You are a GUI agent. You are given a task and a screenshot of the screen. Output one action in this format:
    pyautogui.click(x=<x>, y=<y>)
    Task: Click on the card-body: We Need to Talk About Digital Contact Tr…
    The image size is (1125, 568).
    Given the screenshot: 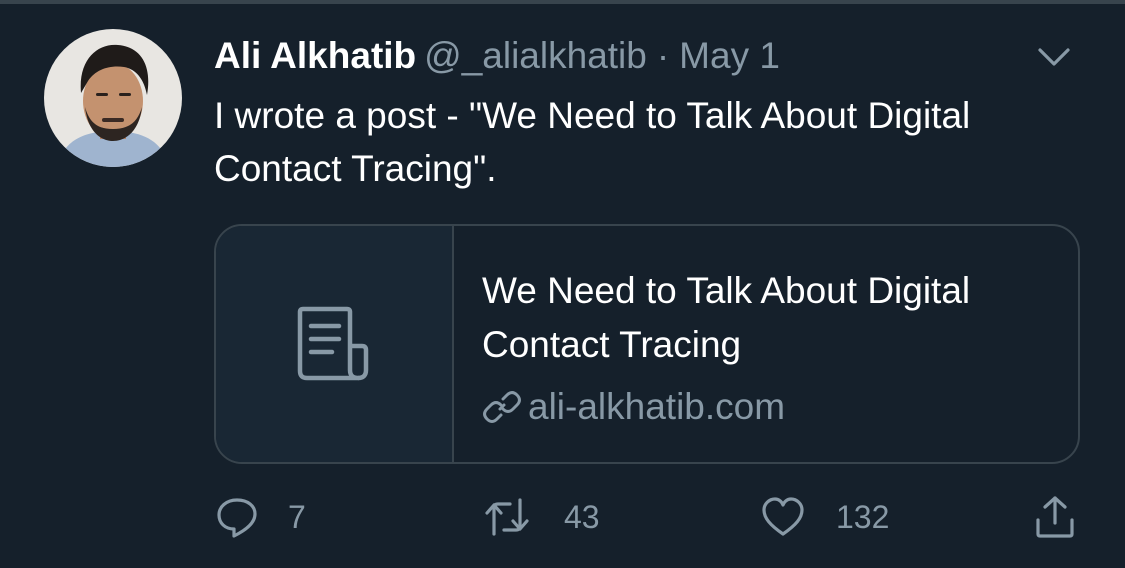 What is the action you would take?
    pyautogui.click(x=767, y=347)
    